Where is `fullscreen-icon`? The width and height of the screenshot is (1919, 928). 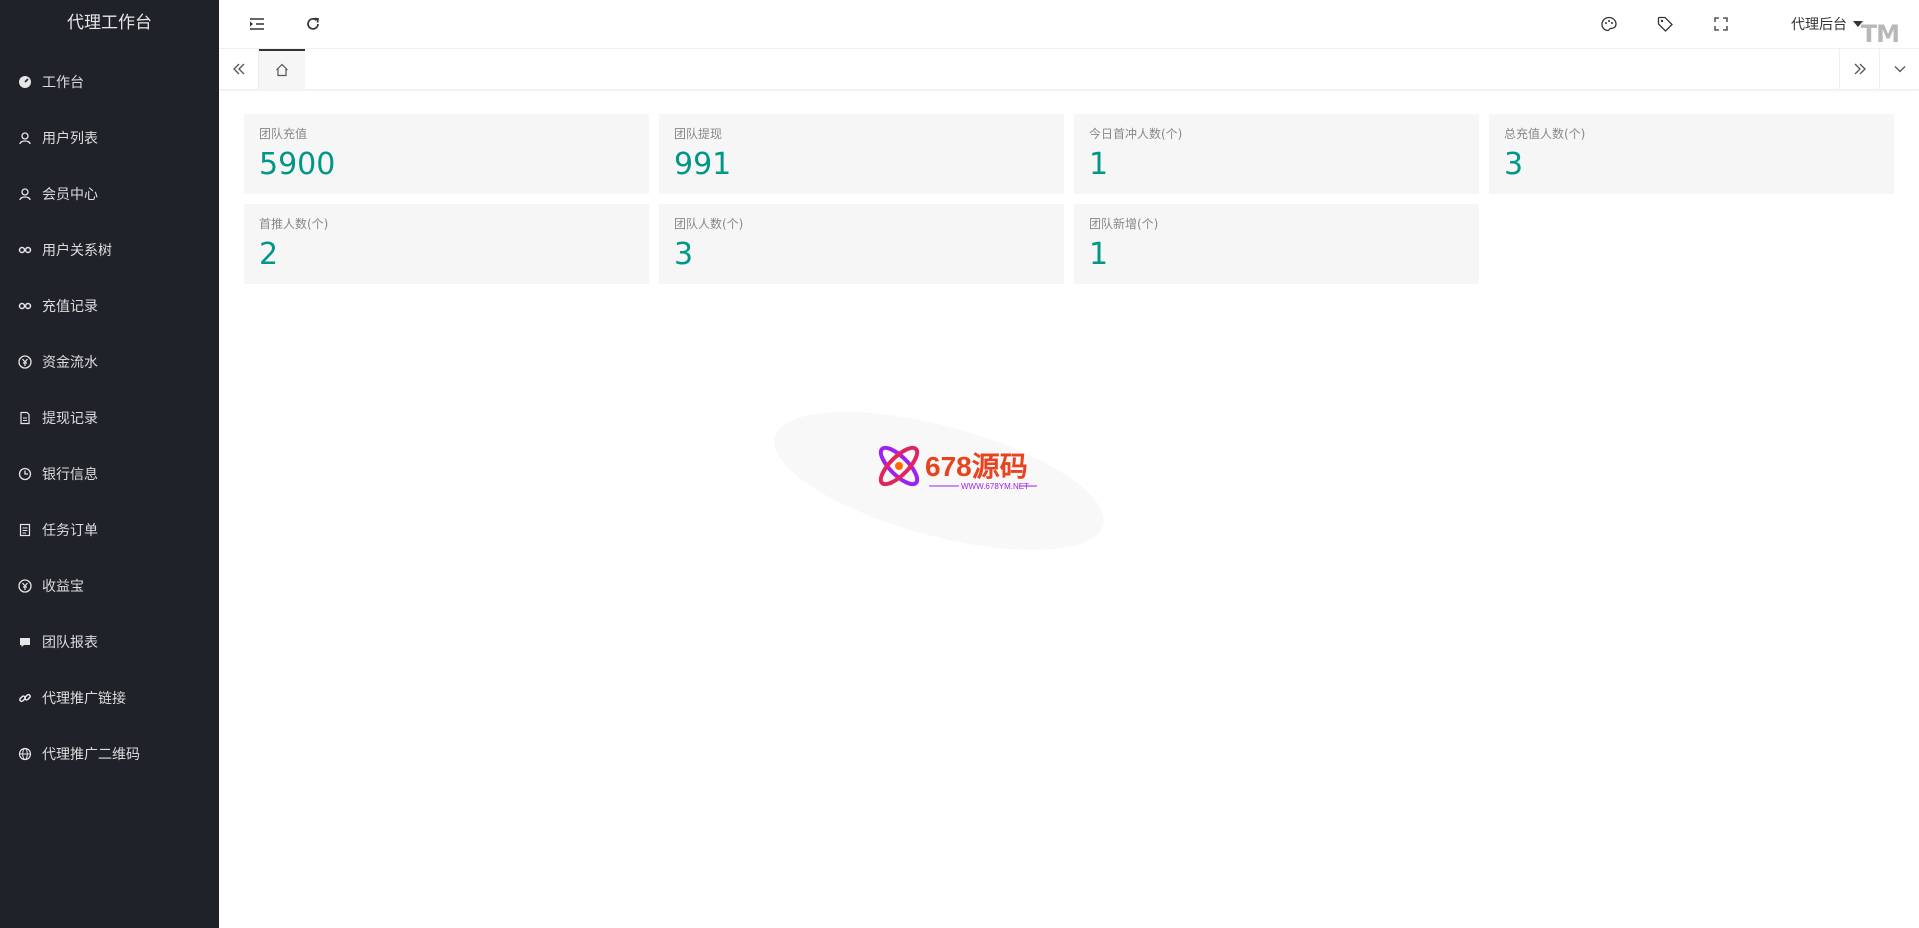
fullscreen-icon is located at coordinates (1721, 24).